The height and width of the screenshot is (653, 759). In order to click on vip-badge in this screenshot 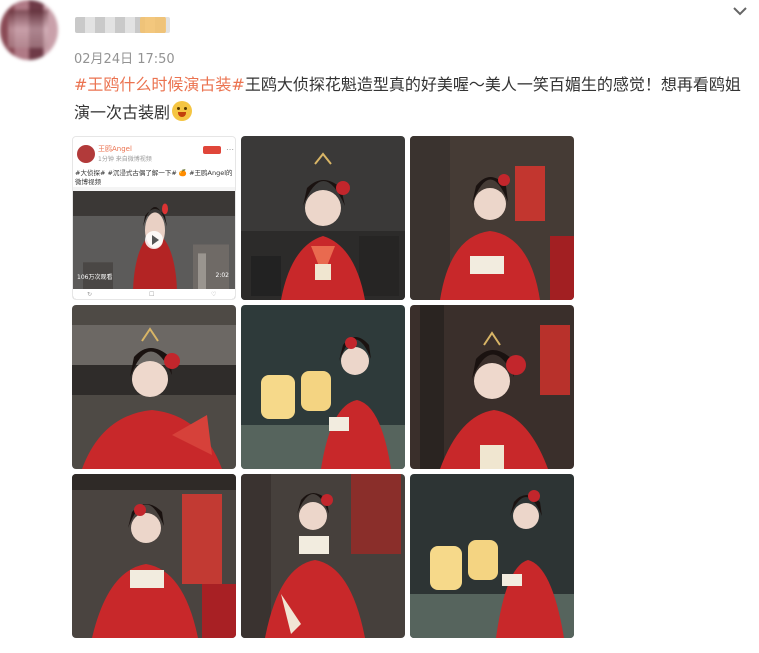, I will do `click(153, 25)`.